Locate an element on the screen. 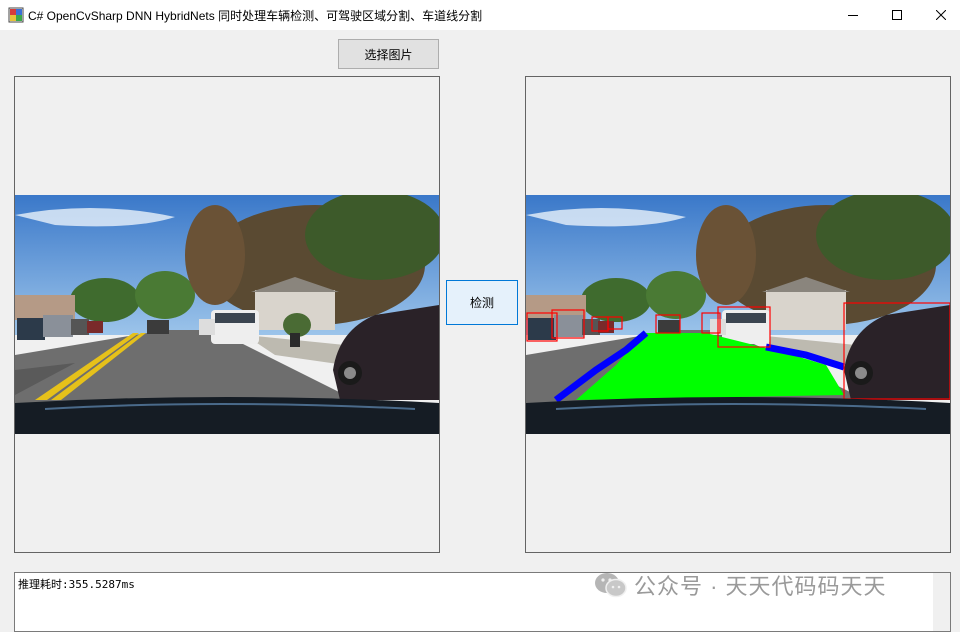  minimize-icon is located at coordinates (853, 15).